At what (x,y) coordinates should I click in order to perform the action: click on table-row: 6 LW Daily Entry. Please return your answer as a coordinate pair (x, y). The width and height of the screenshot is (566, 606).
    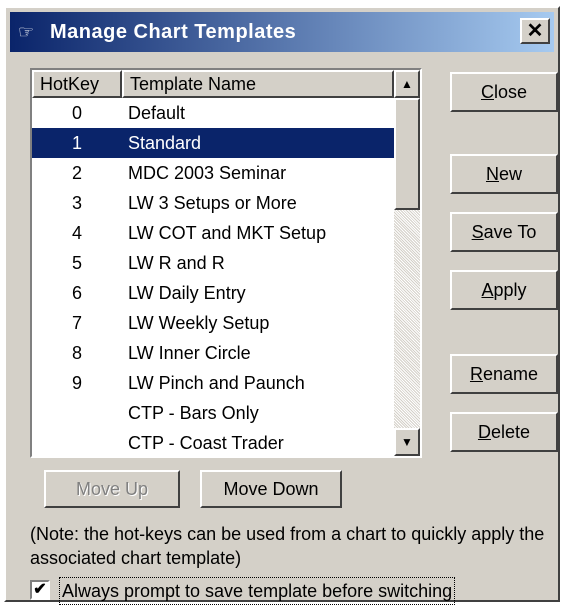
    Looking at the image, I should click on (213, 293).